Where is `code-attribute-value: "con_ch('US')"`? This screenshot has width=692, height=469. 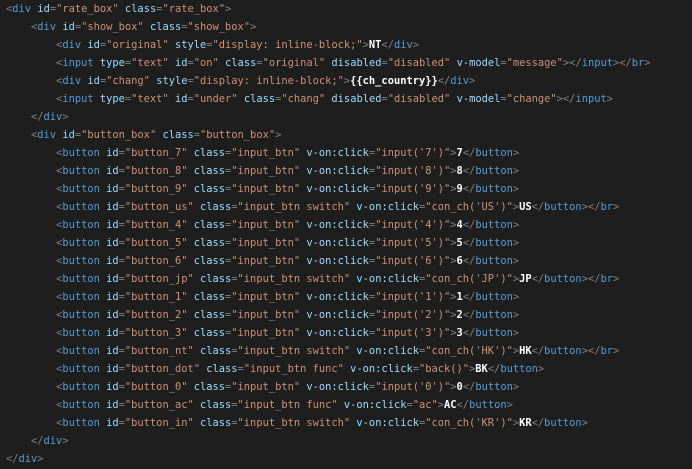 code-attribute-value: "con_ch('US')" is located at coordinates (469, 207).